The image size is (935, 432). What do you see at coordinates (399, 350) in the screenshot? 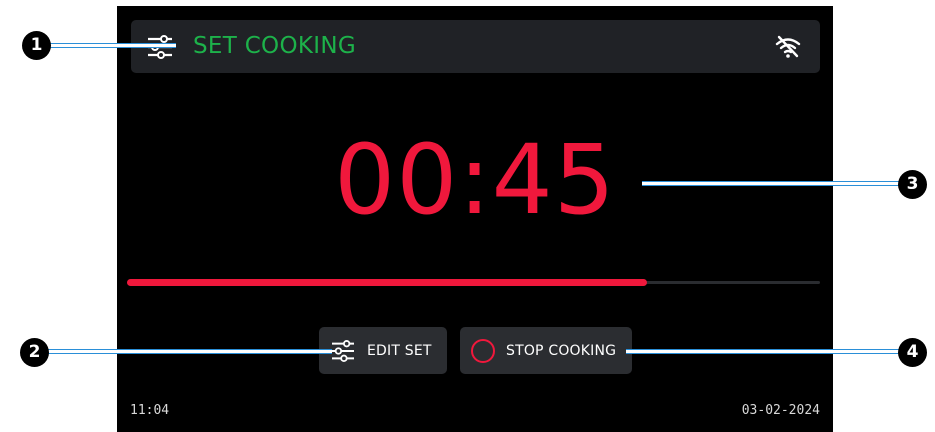
I see `edit-set-label: EDIT SET` at bounding box center [399, 350].